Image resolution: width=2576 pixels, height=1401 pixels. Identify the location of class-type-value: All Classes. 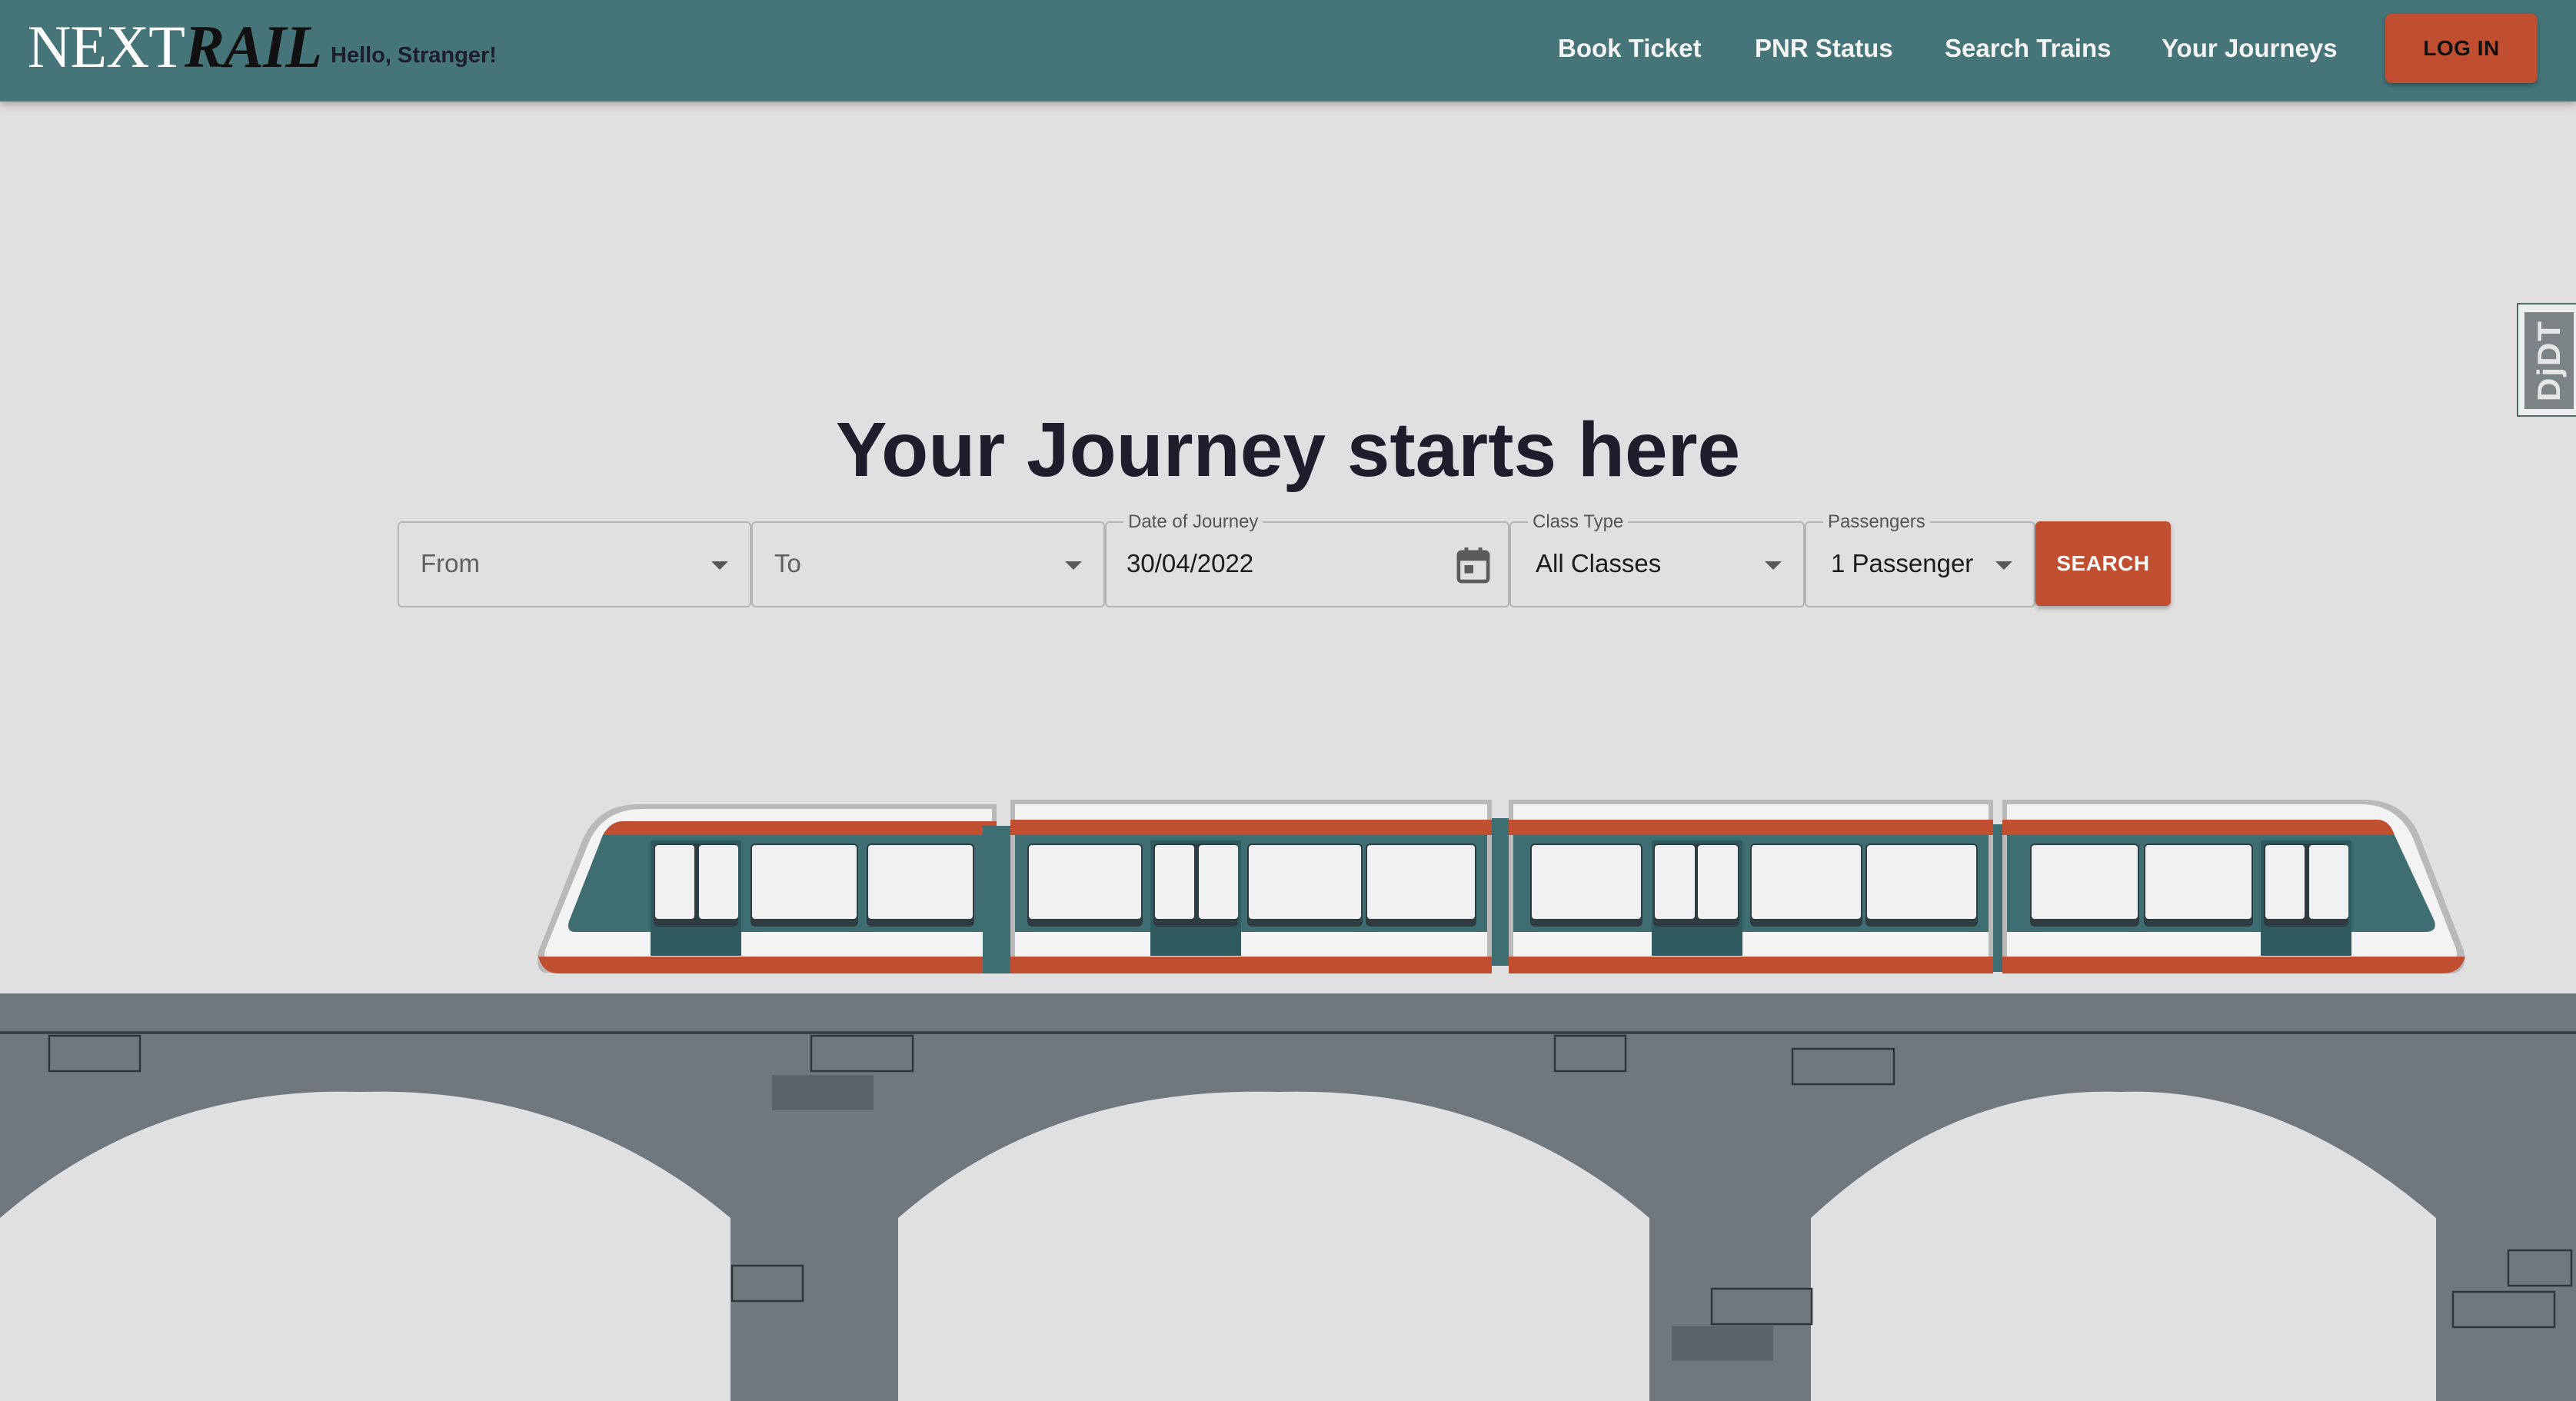
(1599, 563).